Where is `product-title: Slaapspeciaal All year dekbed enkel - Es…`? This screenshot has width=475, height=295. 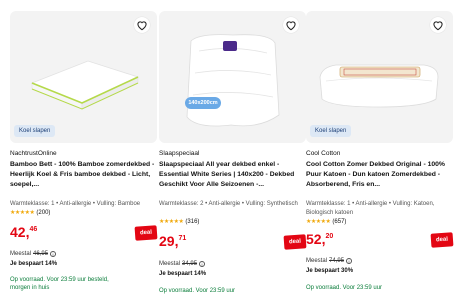
product-title: Slaapspeciaal All year dekbed enkel - Es… is located at coordinates (233, 175).